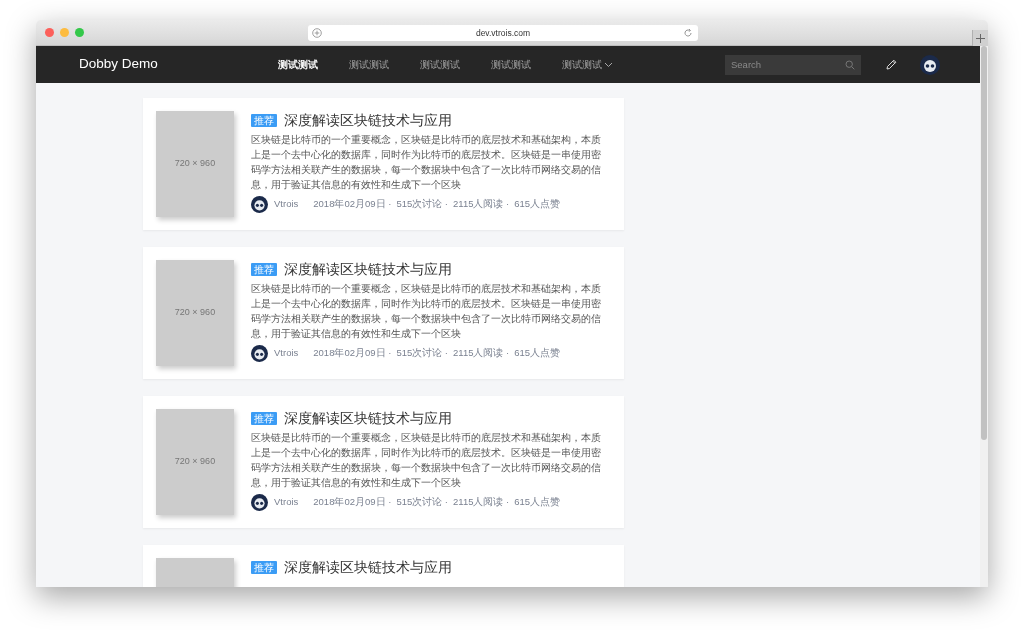  Describe the element at coordinates (608, 64) in the screenshot. I see `chevron-down-icon` at that location.